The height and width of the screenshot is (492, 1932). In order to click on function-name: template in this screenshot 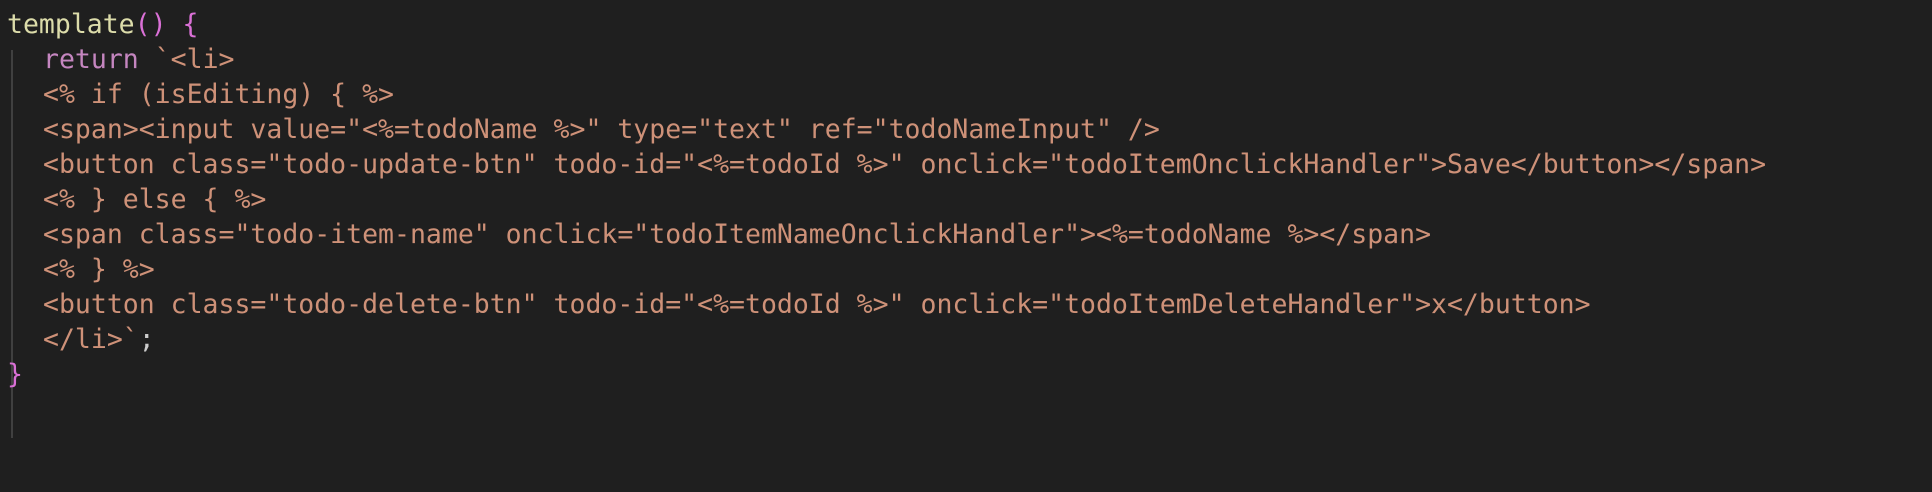, I will do `click(71, 24)`.